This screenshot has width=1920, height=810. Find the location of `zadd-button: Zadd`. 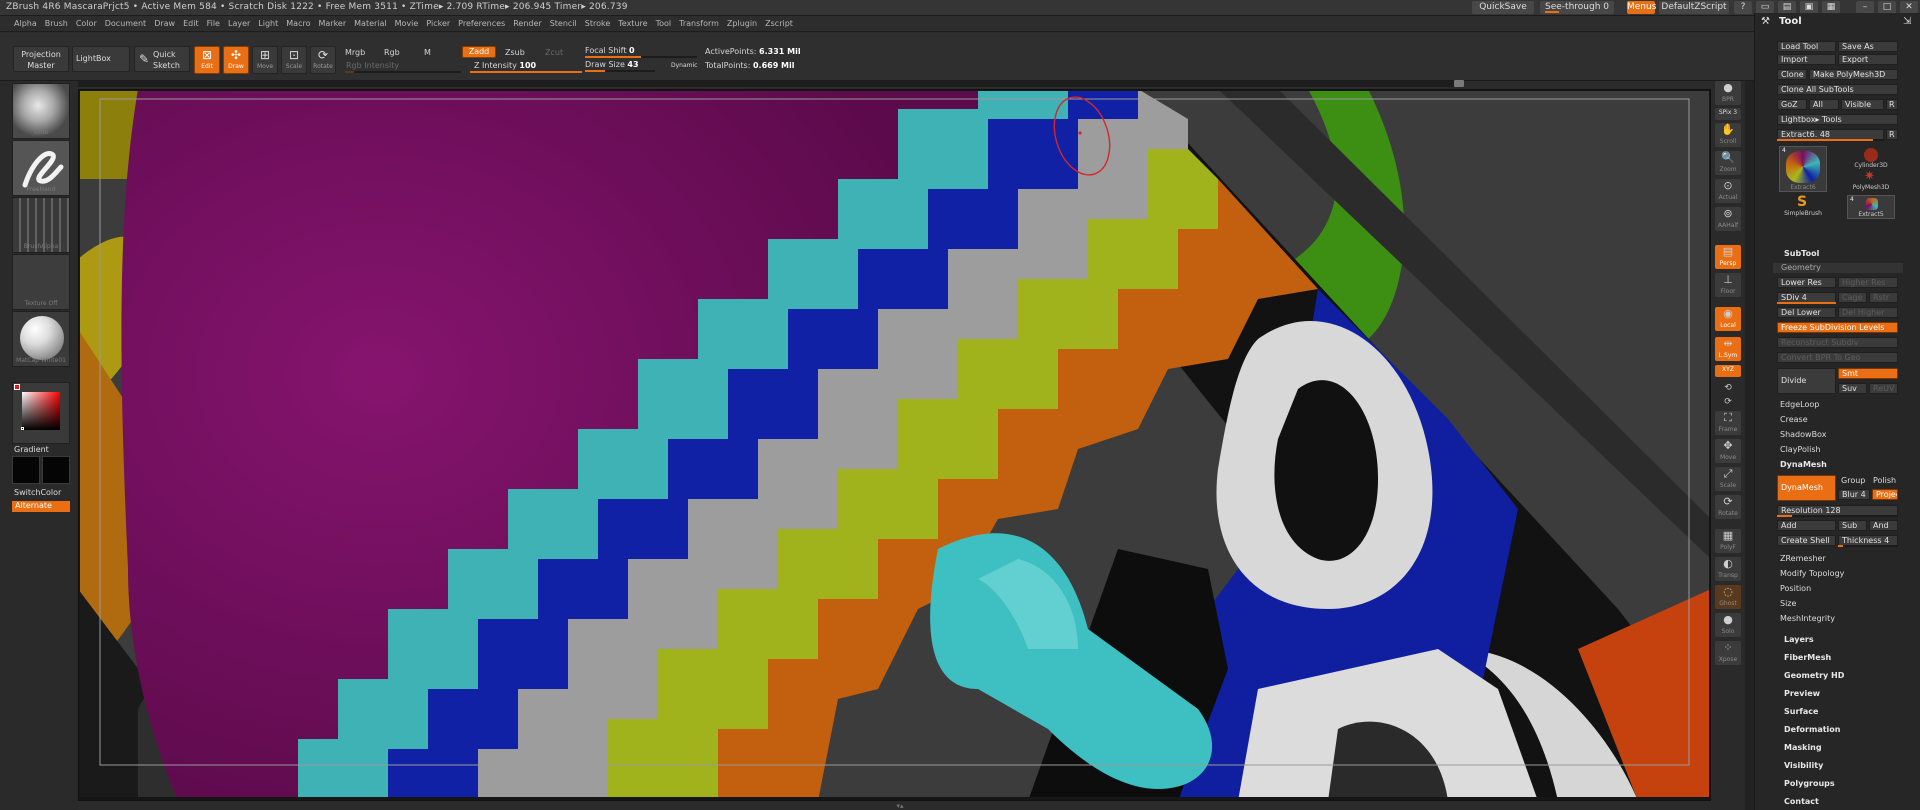

zadd-button: Zadd is located at coordinates (479, 52).